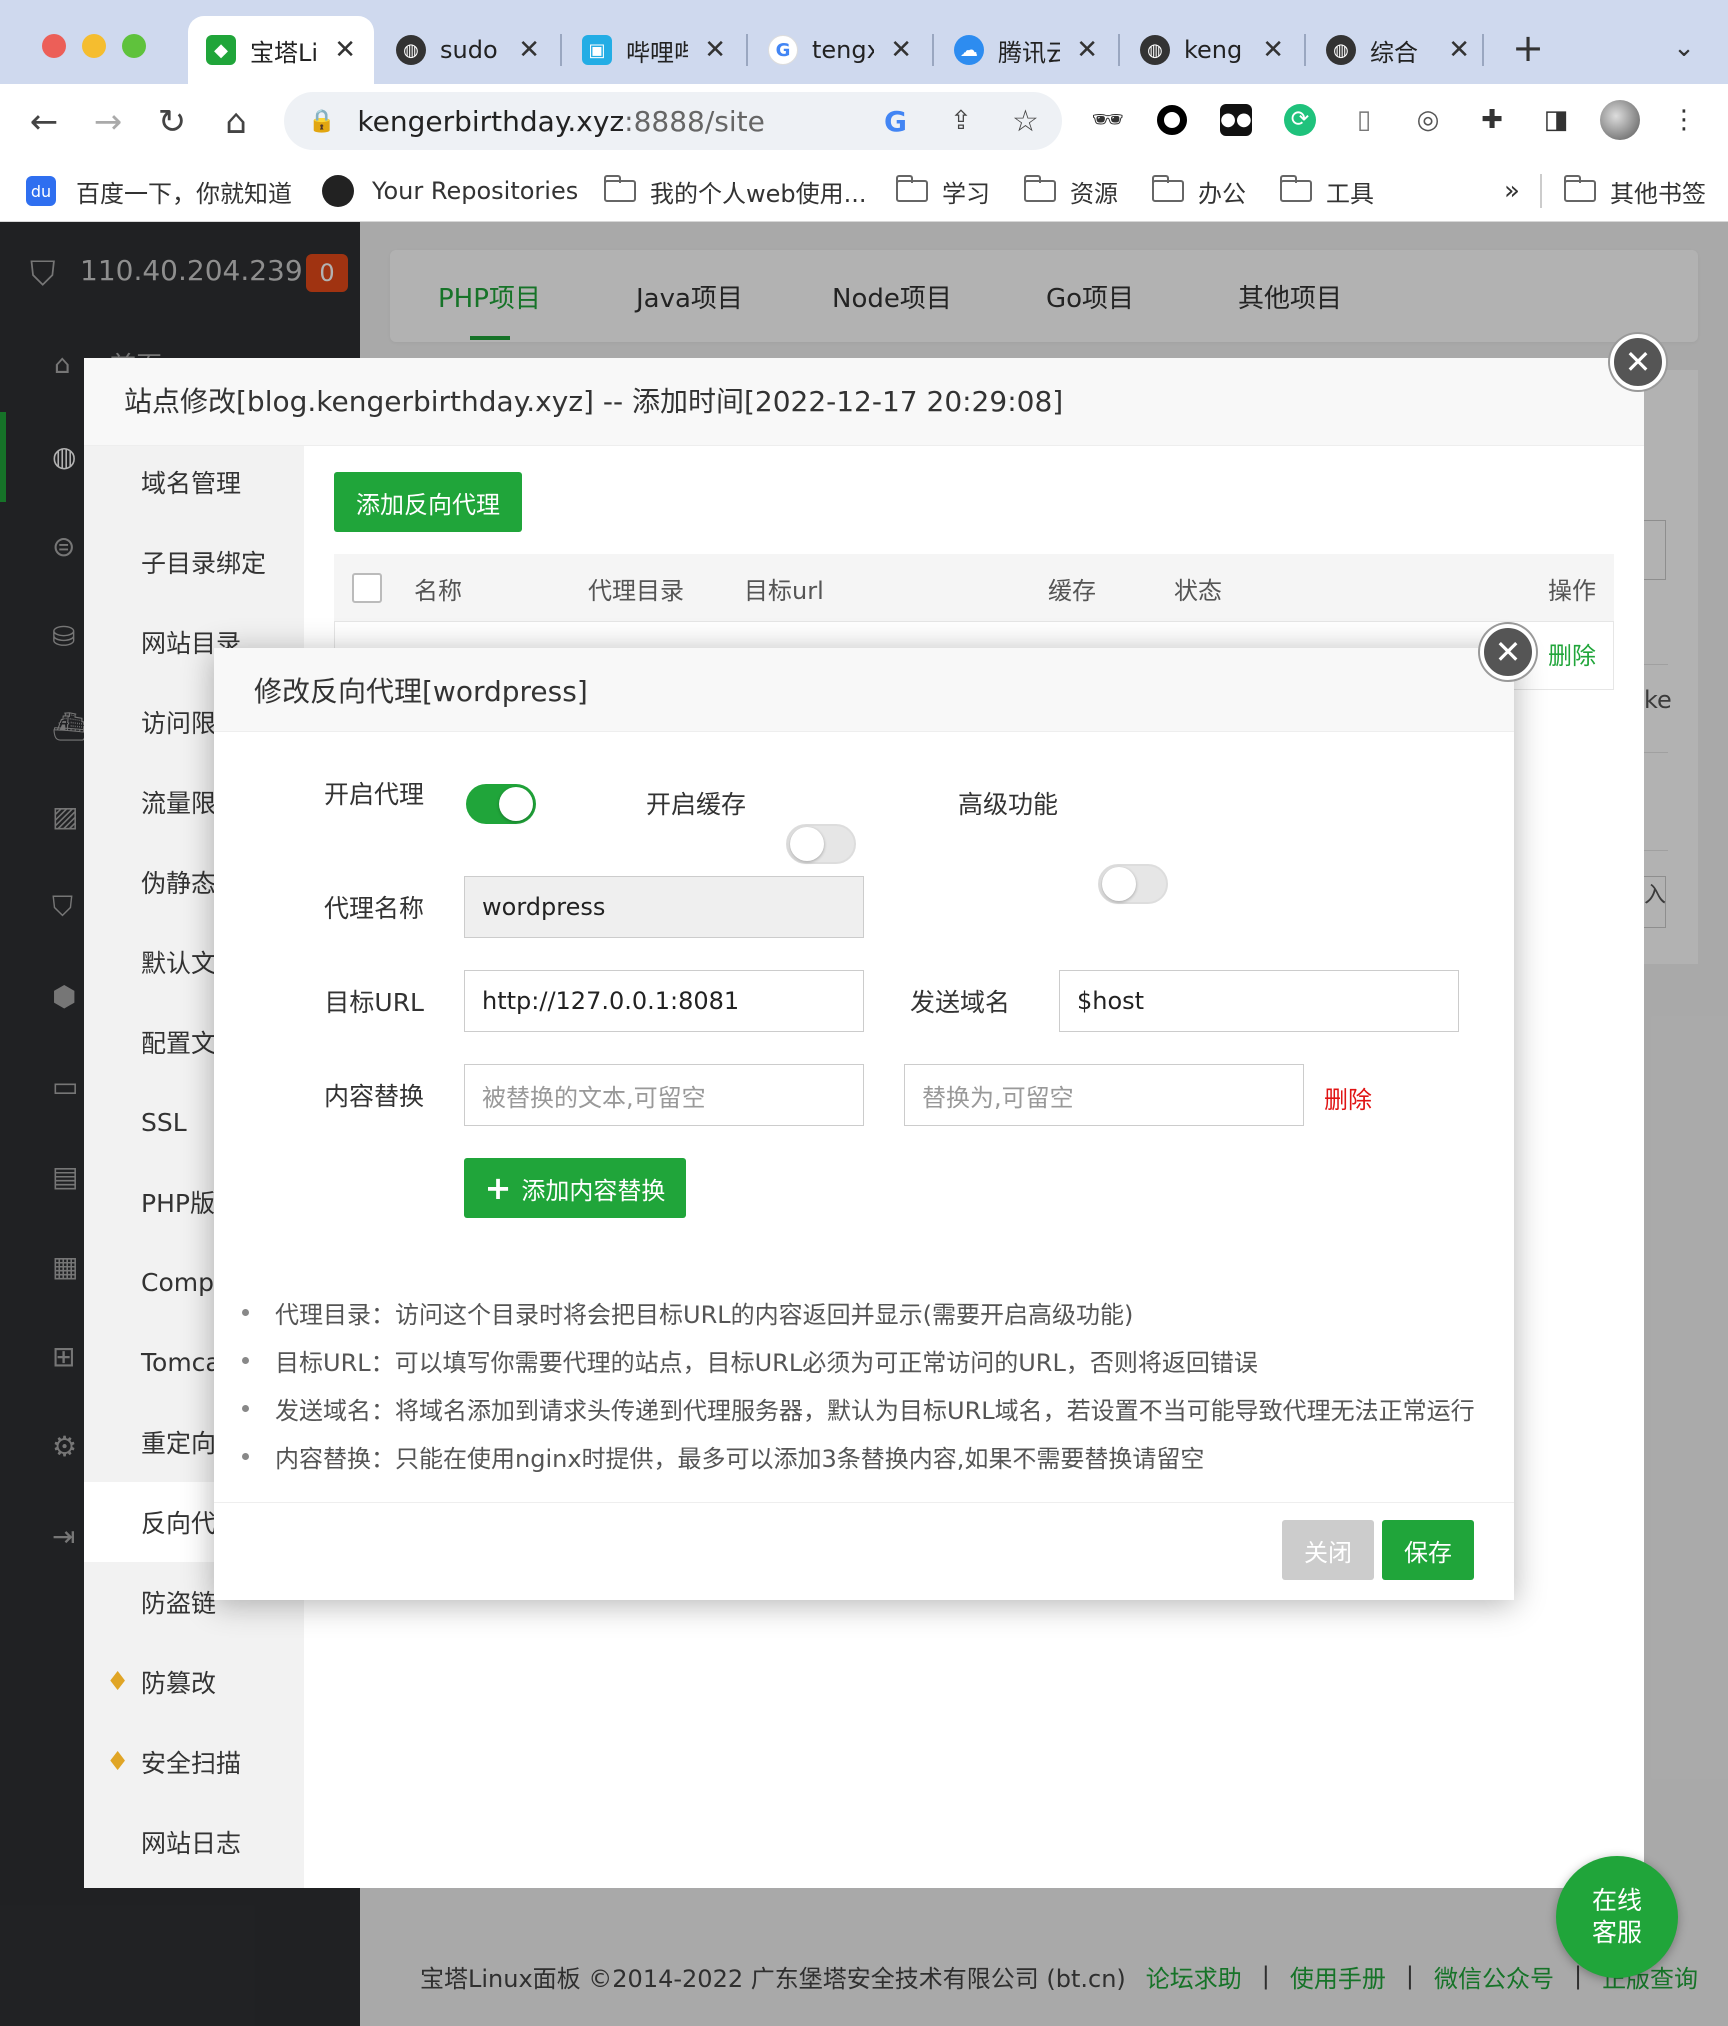 The image size is (1728, 2026). What do you see at coordinates (664, 1001) in the screenshot?
I see `target-url-input: http://127.0.0.1:8081` at bounding box center [664, 1001].